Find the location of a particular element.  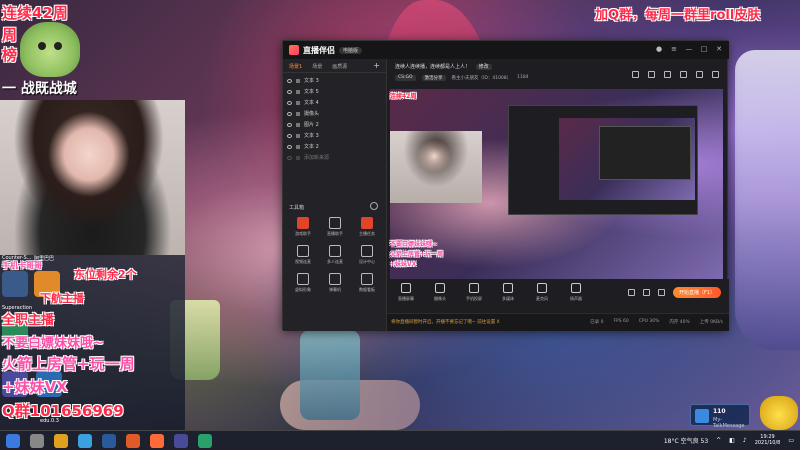

volume-icon: ♪ is located at coordinates (745, 440).